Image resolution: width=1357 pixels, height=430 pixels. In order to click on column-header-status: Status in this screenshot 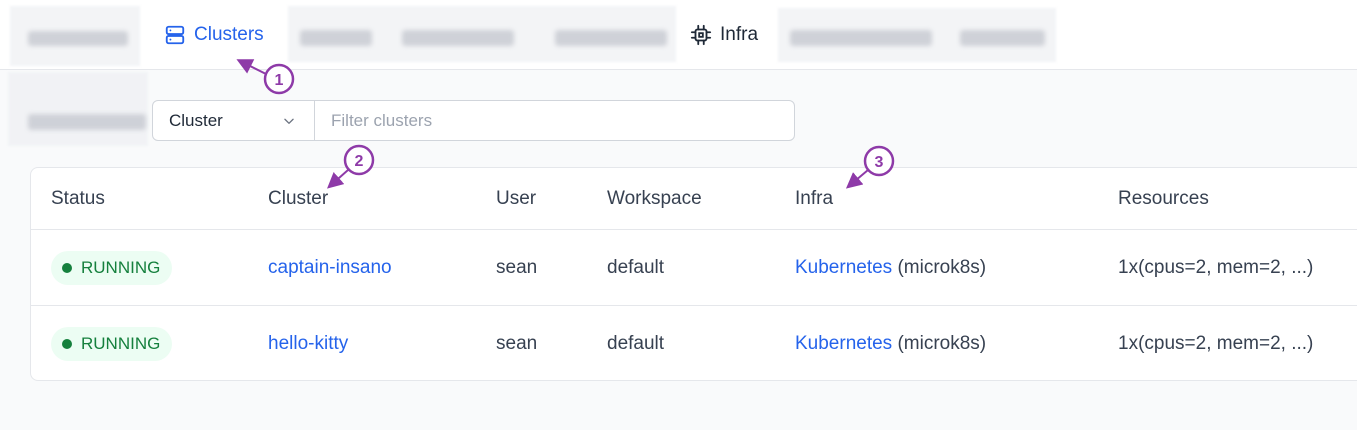, I will do `click(78, 199)`.